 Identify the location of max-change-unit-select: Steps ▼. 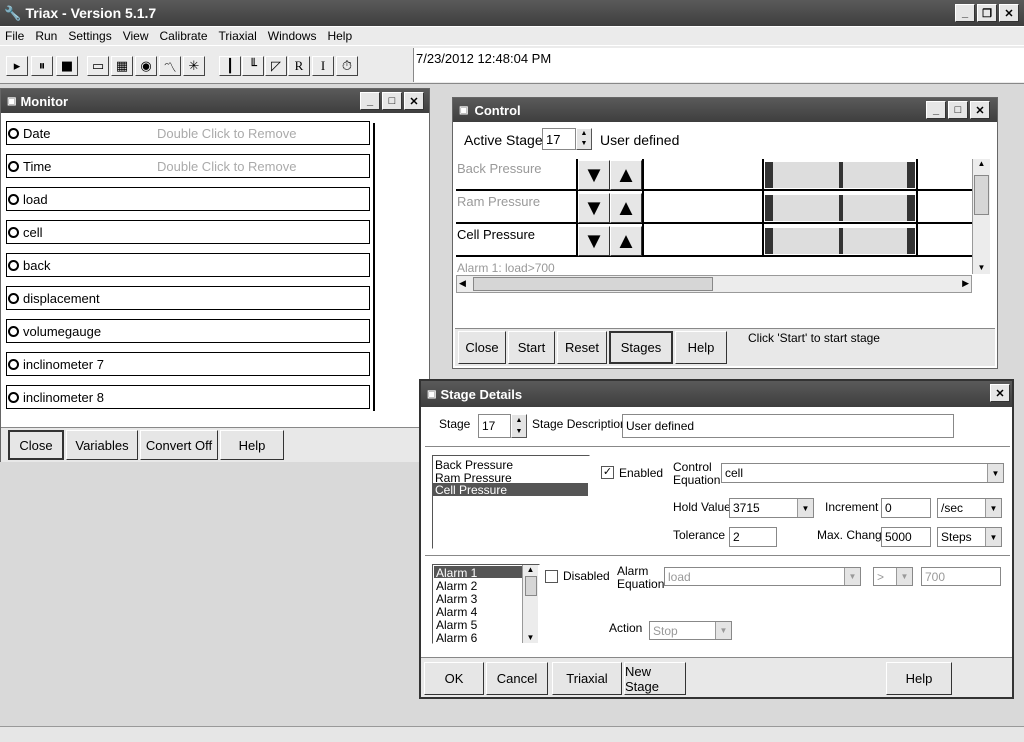
(969, 537).